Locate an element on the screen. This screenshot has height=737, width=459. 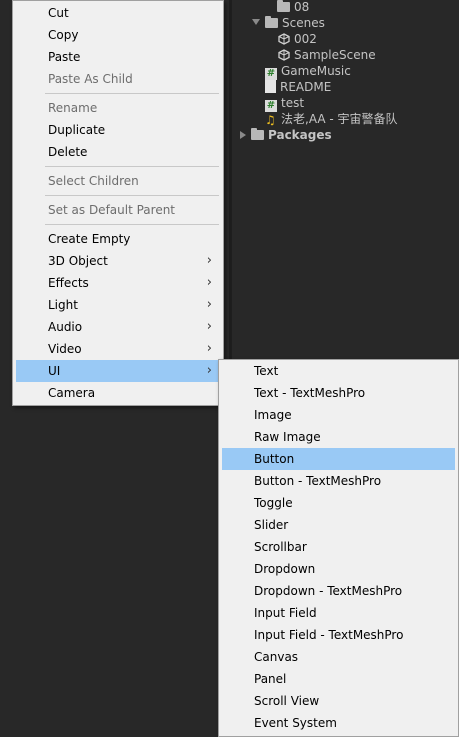
submenu-item-slider: Slider is located at coordinates (338, 525).